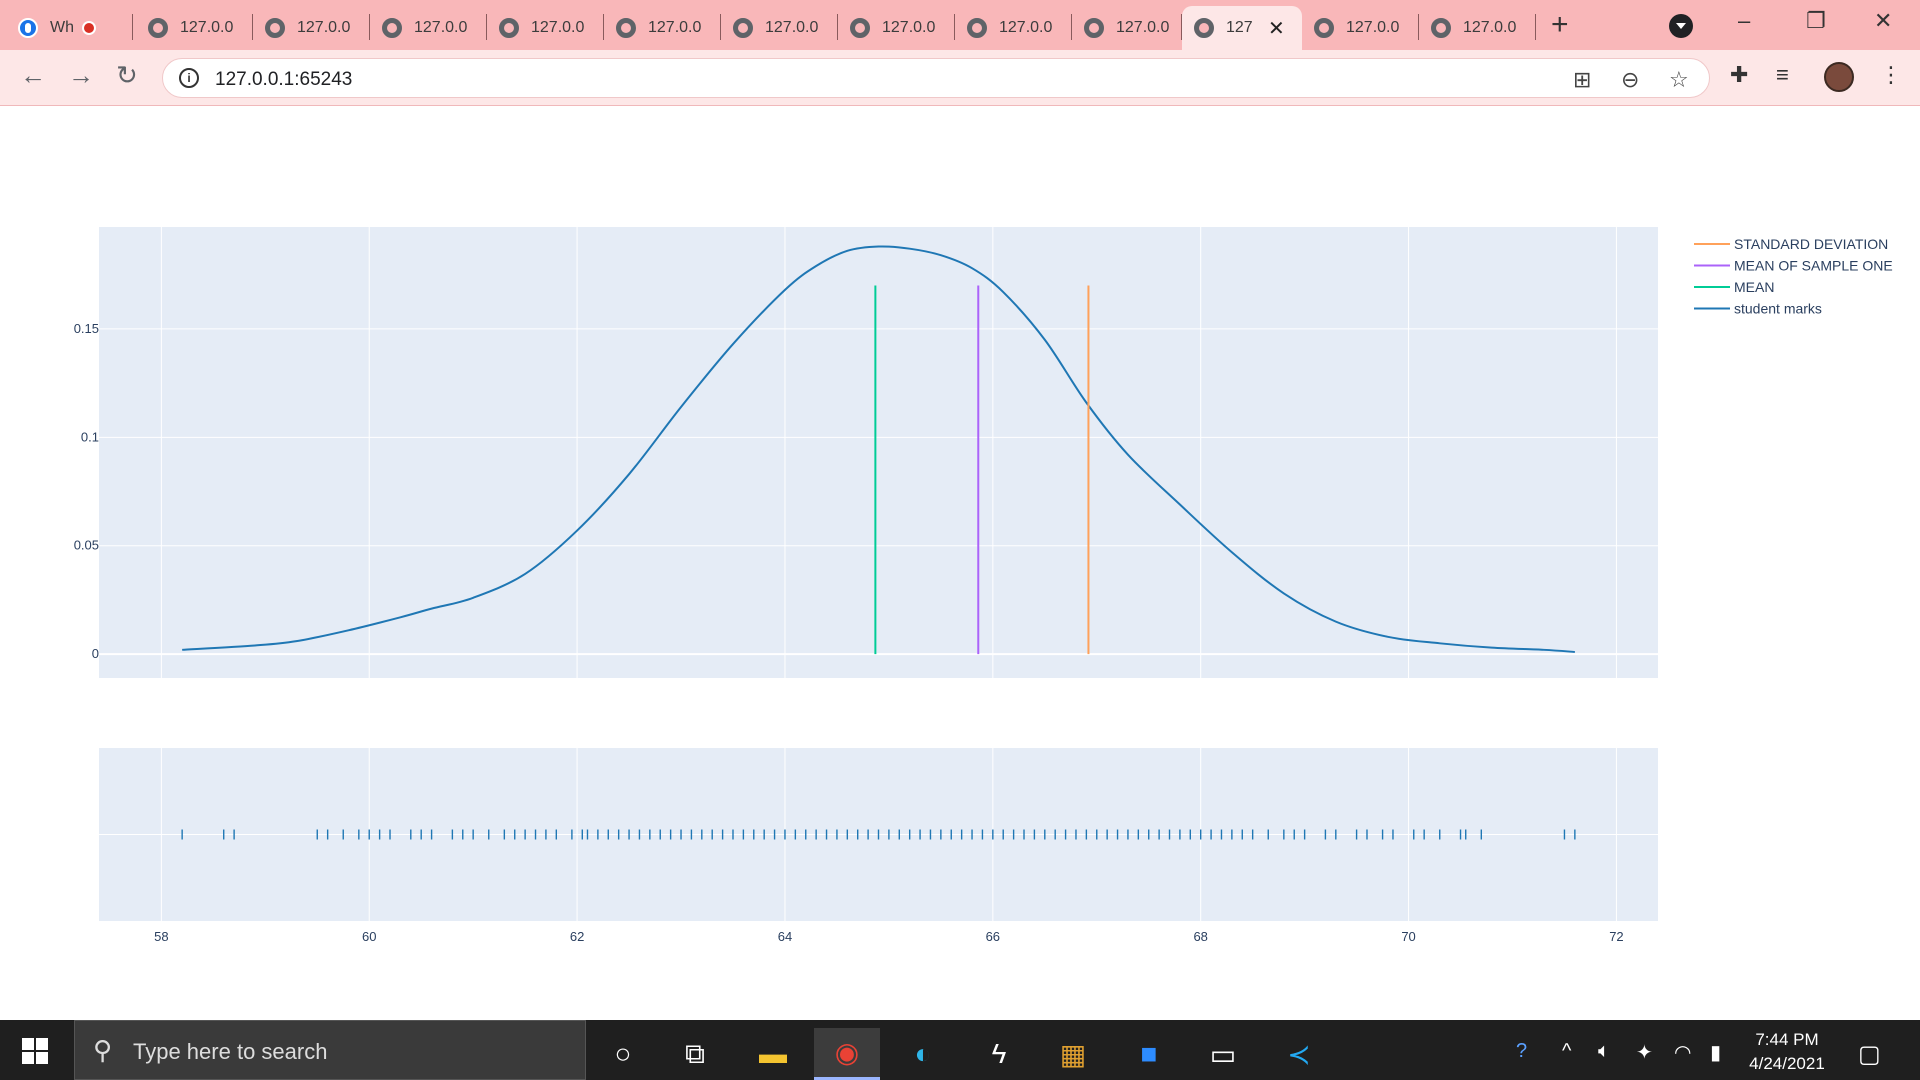 The height and width of the screenshot is (1080, 1920). What do you see at coordinates (1739, 75) in the screenshot?
I see `extensions-puzzle-icon: ✚` at bounding box center [1739, 75].